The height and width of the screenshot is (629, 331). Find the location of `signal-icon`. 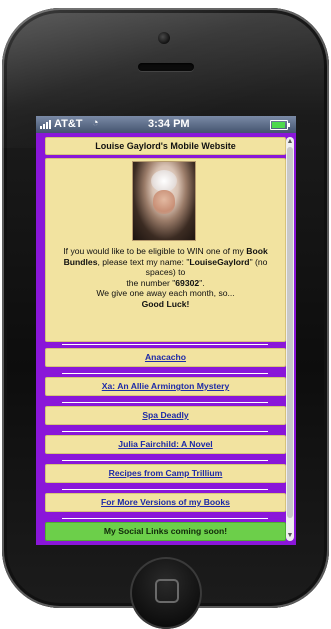

signal-icon is located at coordinates (46, 124).